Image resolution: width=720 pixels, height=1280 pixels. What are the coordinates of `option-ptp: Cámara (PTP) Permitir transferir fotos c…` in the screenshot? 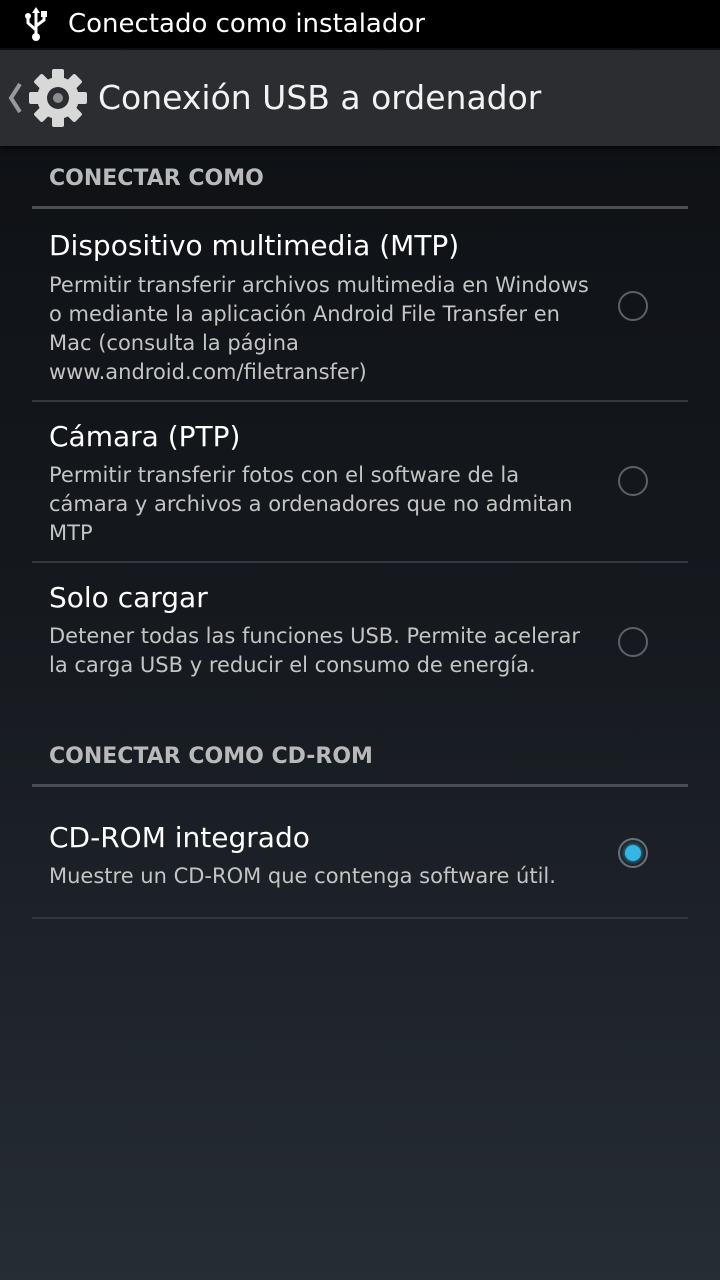 It's located at (360, 481).